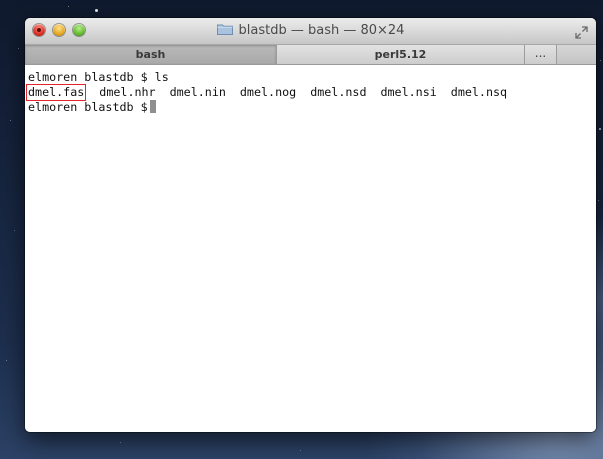  I want to click on tab-bar-empty-area, so click(576, 54).